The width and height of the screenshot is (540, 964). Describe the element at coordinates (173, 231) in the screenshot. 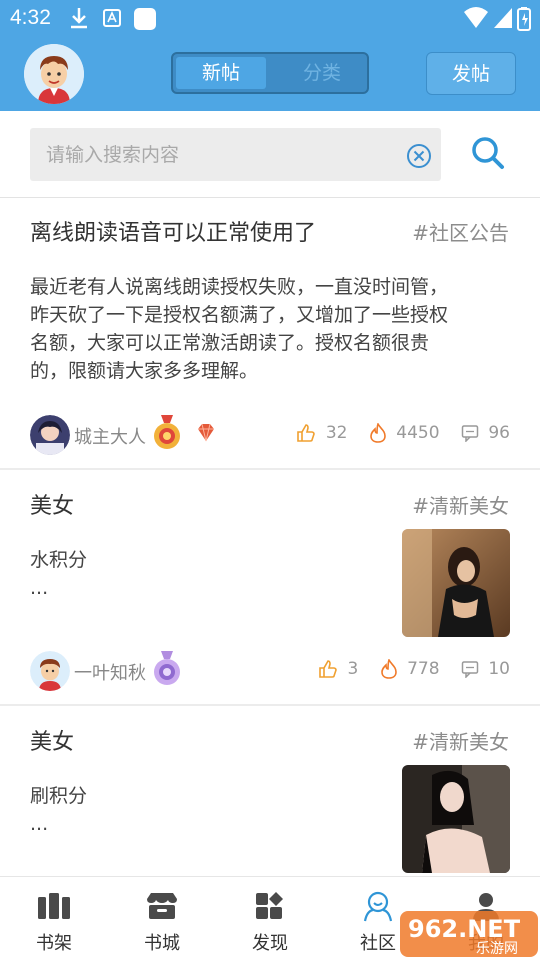

I see `post-title: 离线朗读语音可以正常使用了` at that location.